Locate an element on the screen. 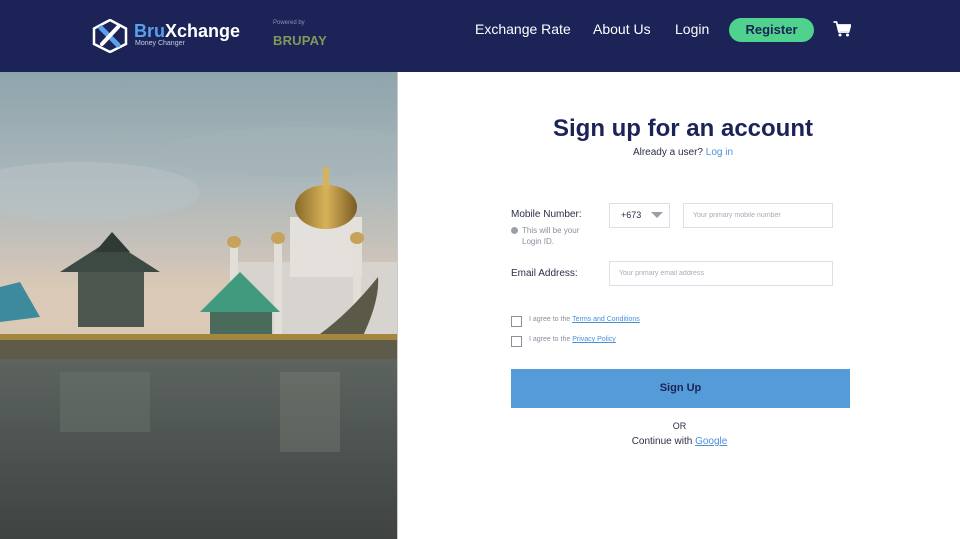  google-link: Google is located at coordinates (711, 441).